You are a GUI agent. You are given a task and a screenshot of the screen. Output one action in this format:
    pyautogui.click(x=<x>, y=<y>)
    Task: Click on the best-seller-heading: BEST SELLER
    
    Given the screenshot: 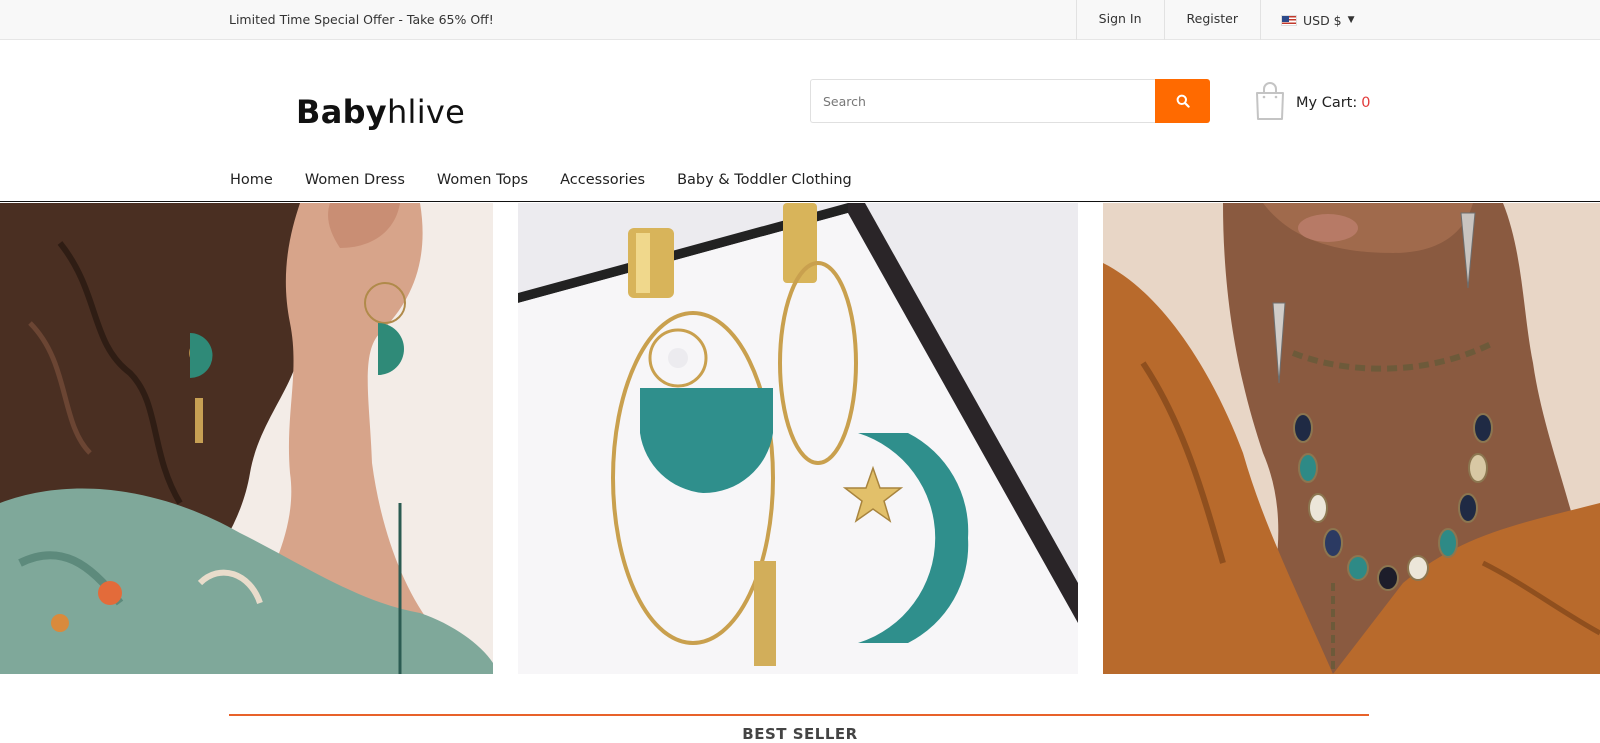 What is the action you would take?
    pyautogui.click(x=800, y=734)
    